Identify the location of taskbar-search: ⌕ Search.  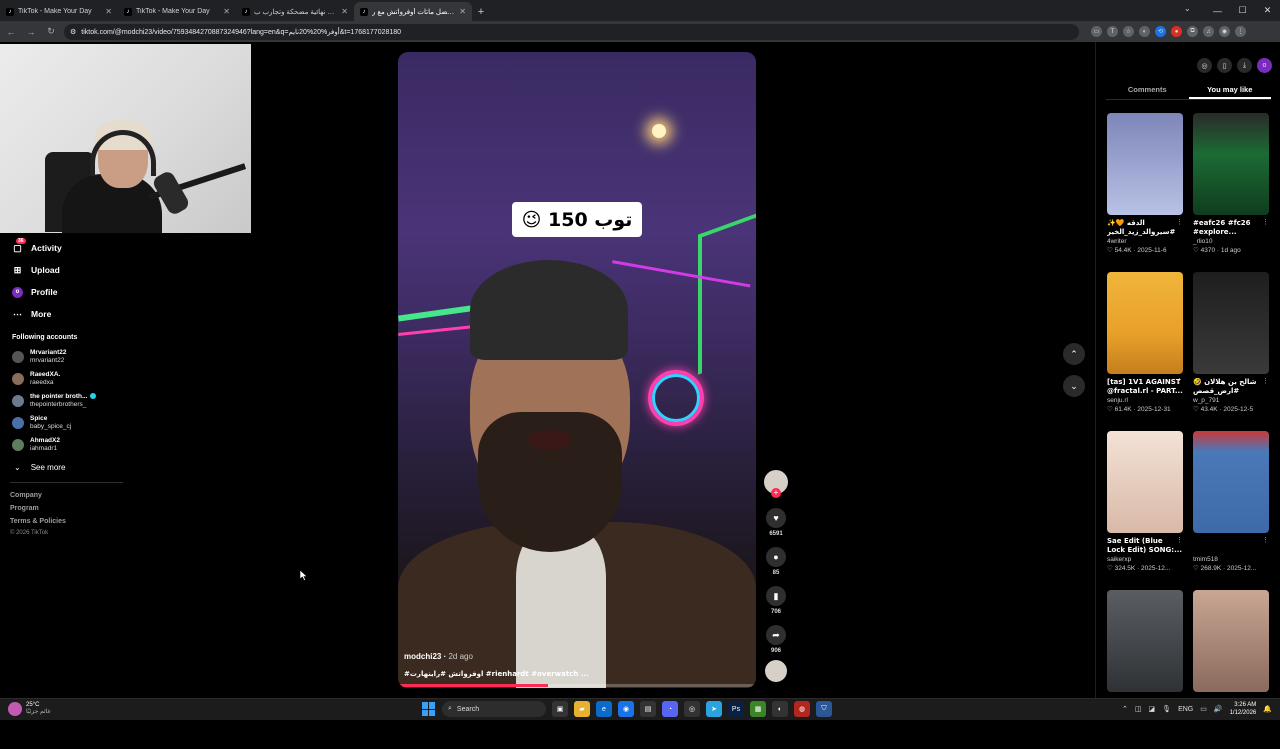
(494, 709).